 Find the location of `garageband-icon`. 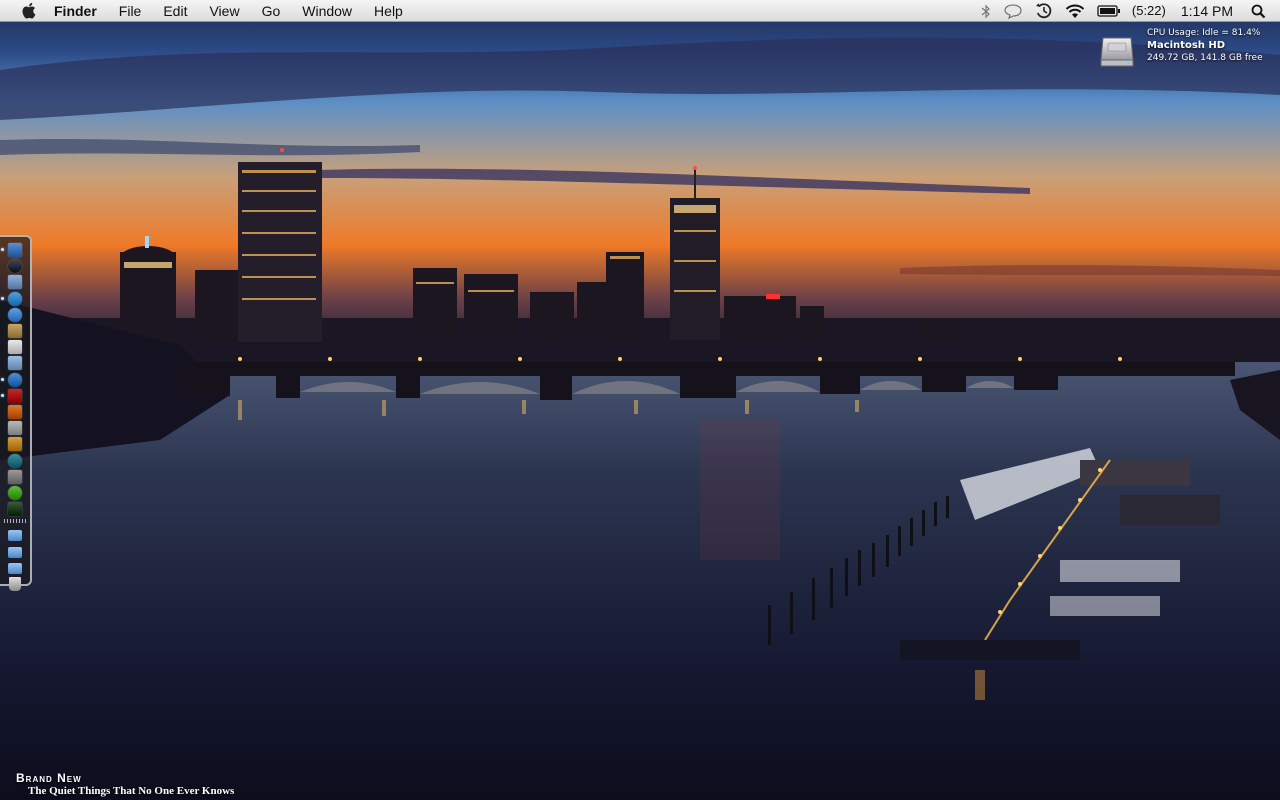

garageband-icon is located at coordinates (15, 444).